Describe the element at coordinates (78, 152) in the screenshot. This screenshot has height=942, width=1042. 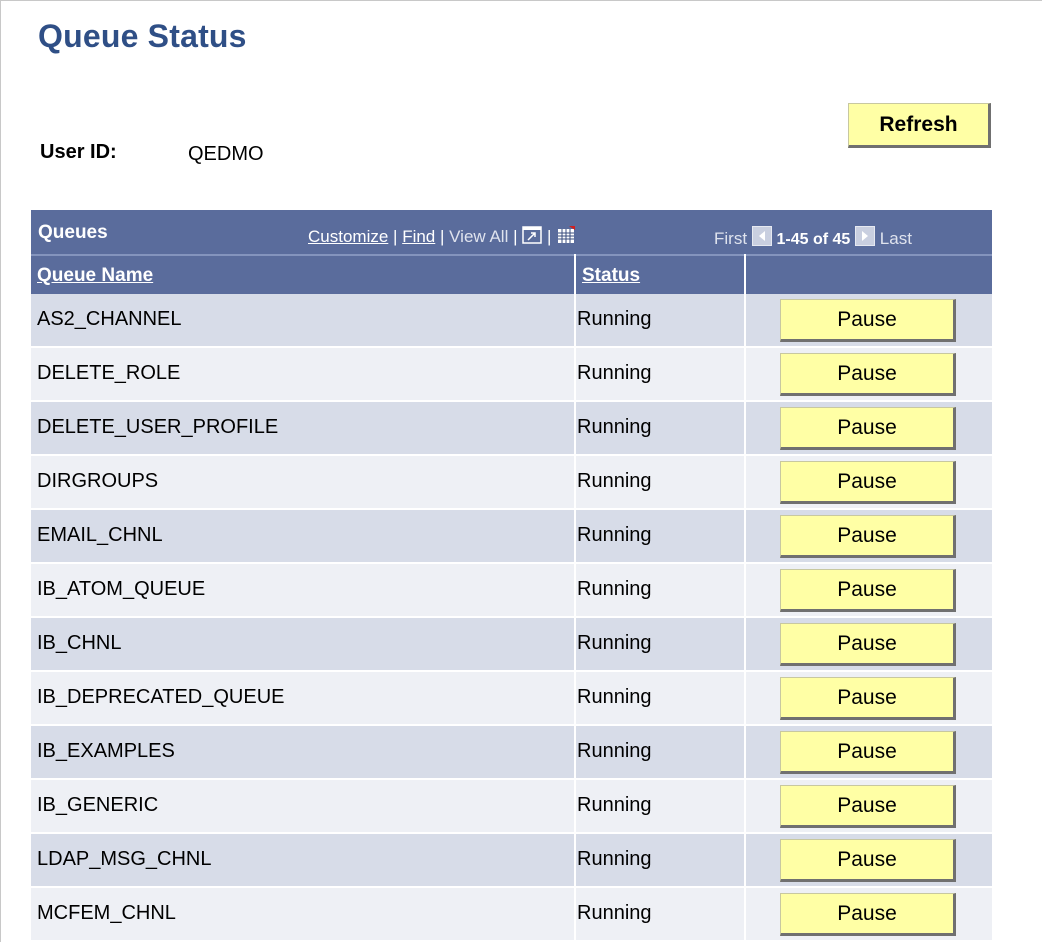
I see `user-id-label: User ID:` at that location.